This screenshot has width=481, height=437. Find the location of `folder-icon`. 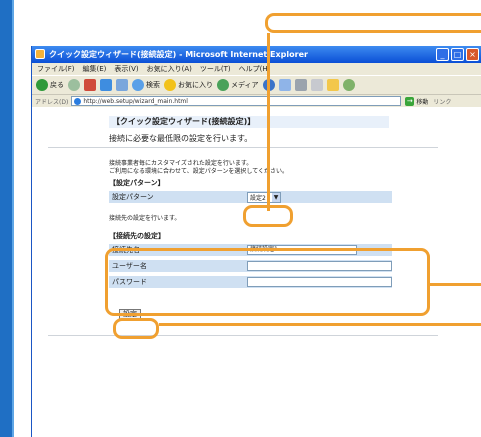

folder-icon is located at coordinates (332, 85).